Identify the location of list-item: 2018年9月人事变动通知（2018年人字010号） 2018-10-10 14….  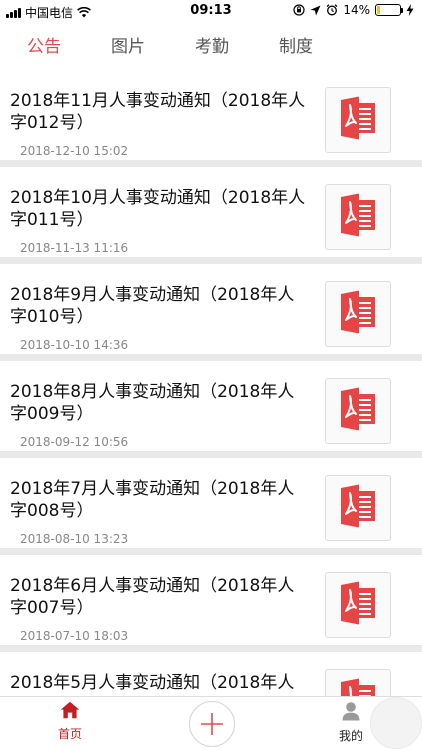
(211, 309).